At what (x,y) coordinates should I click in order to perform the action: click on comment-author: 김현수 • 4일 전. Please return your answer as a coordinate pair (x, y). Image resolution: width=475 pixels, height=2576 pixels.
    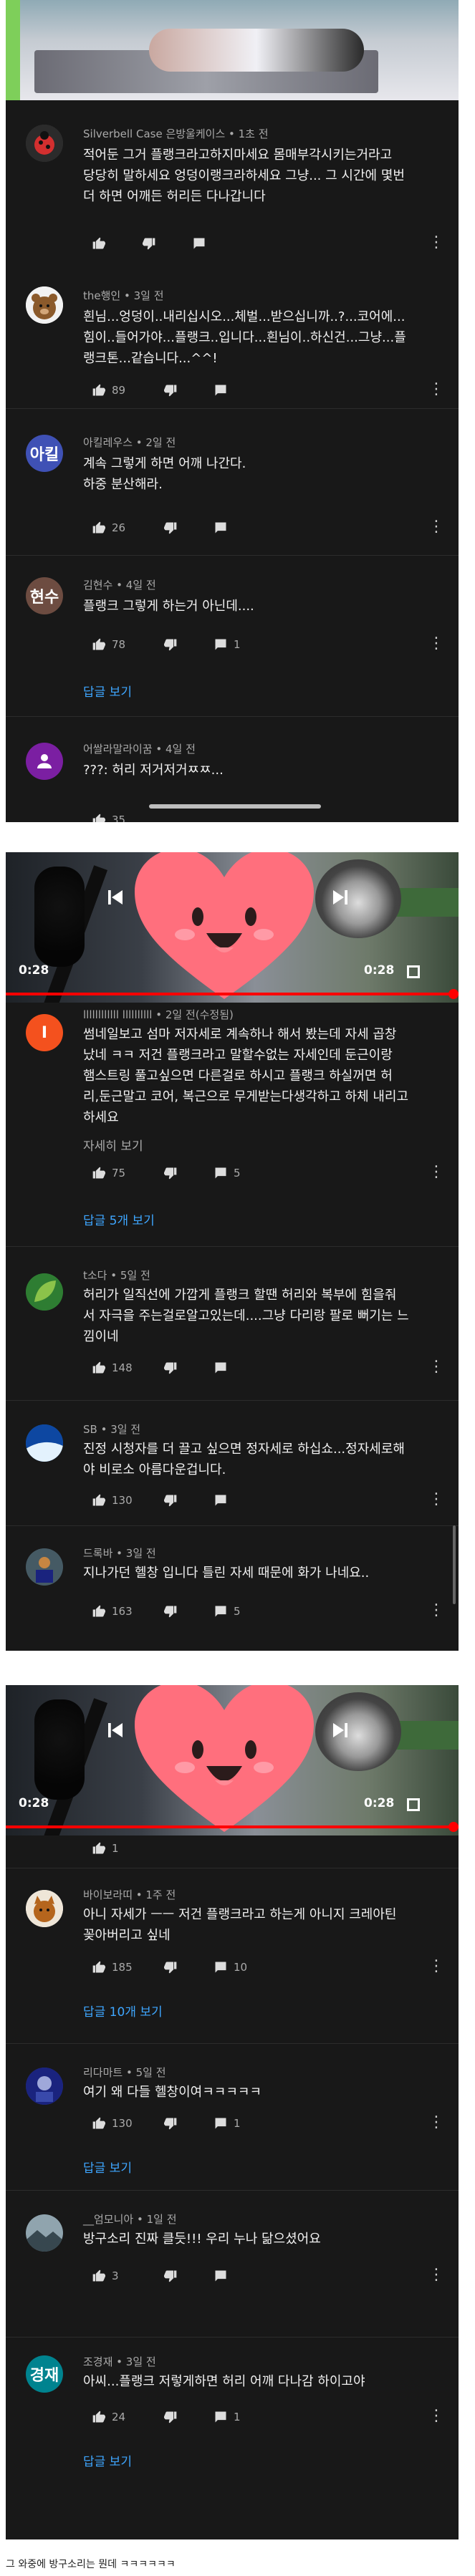
    Looking at the image, I should click on (119, 584).